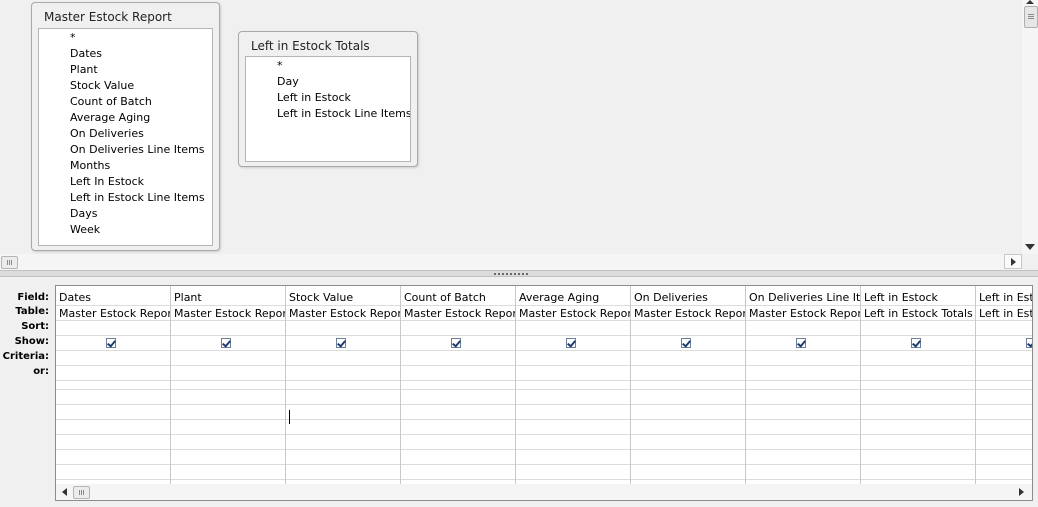  What do you see at coordinates (803, 298) in the screenshot?
I see `field-cell: On Deliveries Line Iter` at bounding box center [803, 298].